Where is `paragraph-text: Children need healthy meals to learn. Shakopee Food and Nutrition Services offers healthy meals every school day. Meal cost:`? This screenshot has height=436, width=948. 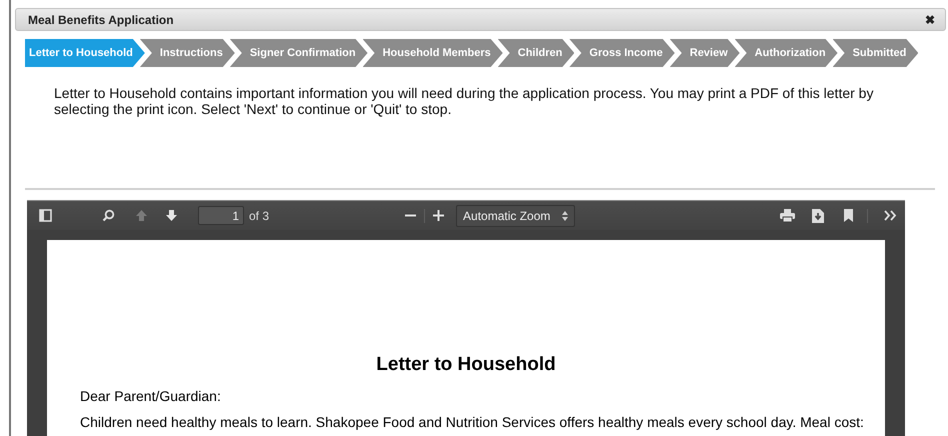 paragraph-text: Children need healthy meals to learn. Shakopee Food and Nutrition Services offers healthy meals every school day. Meal cost: is located at coordinates (472, 422).